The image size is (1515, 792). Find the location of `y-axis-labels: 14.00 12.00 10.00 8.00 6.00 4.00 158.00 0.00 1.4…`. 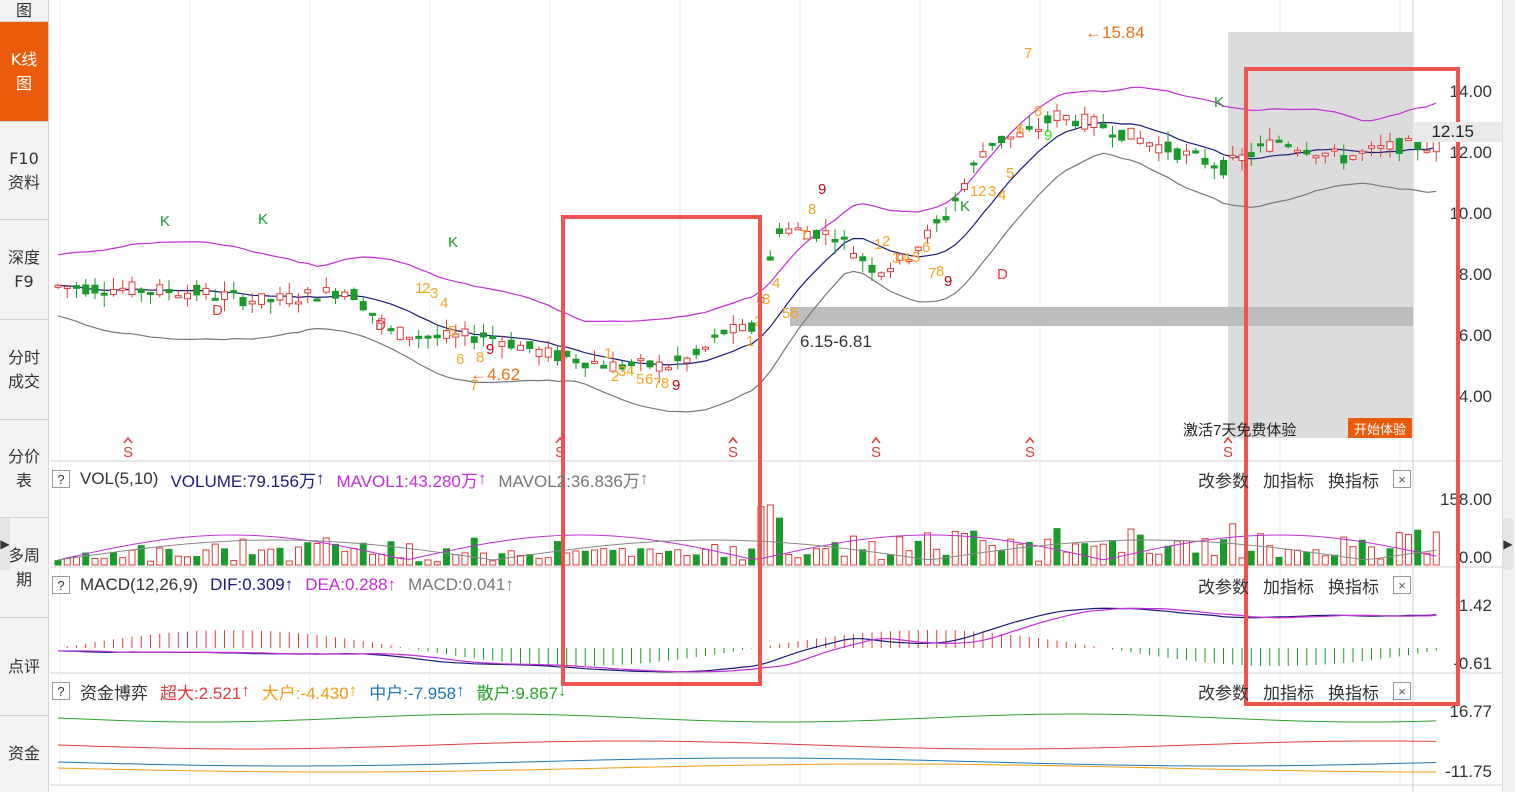

y-axis-labels: 14.00 12.00 10.00 8.00 6.00 4.00 158.00 0.00 1.4… is located at coordinates (1466, 431).